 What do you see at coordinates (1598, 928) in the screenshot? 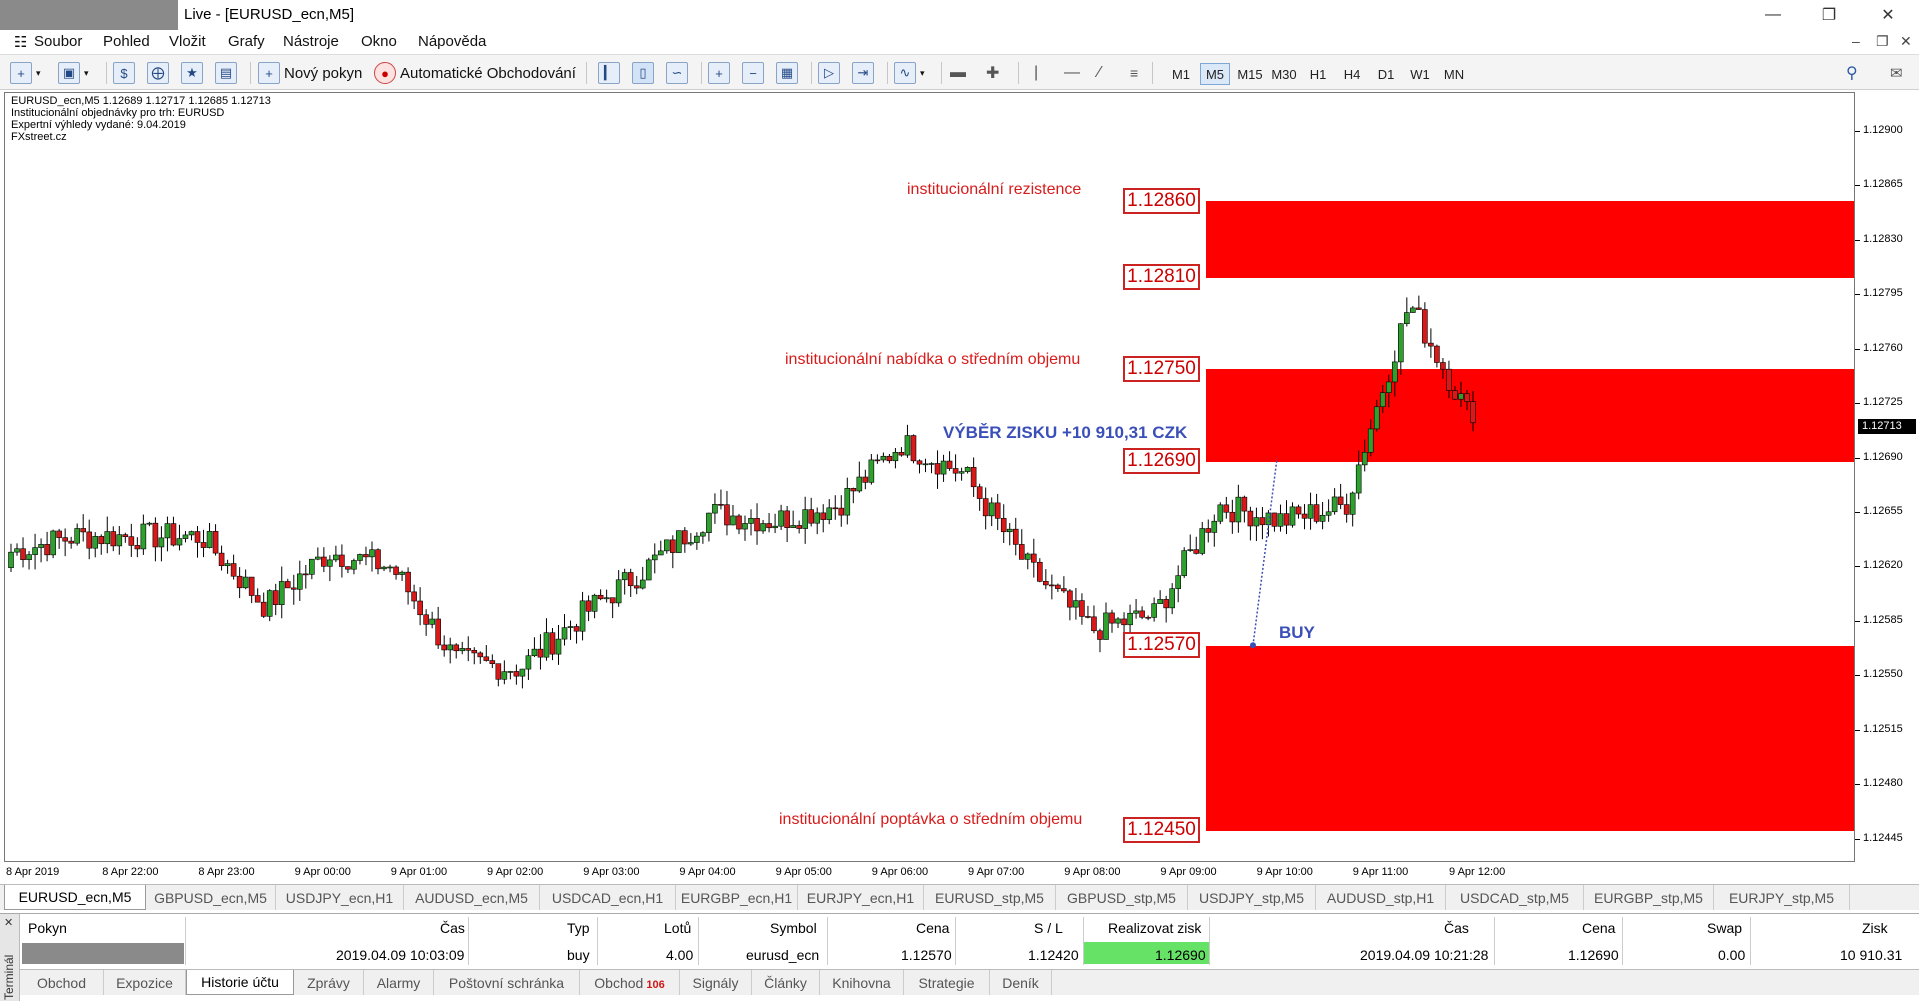
I see `col-cena-close: Cena` at bounding box center [1598, 928].